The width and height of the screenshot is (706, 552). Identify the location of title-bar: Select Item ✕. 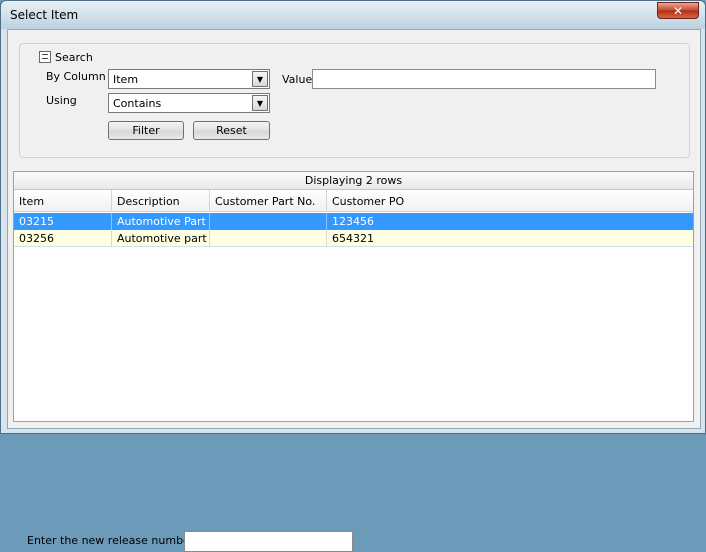
(353, 15).